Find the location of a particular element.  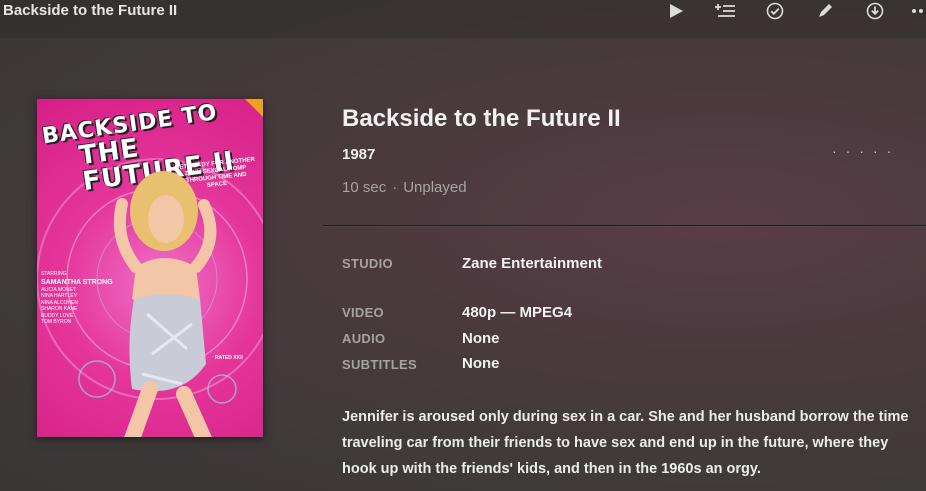

page-title: Backside to the Future II is located at coordinates (90, 10).